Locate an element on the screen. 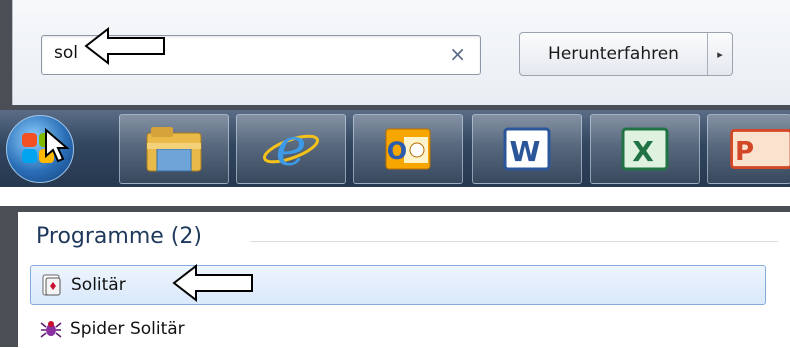 The width and height of the screenshot is (790, 348). mouse-pointer-icon is located at coordinates (57, 145).